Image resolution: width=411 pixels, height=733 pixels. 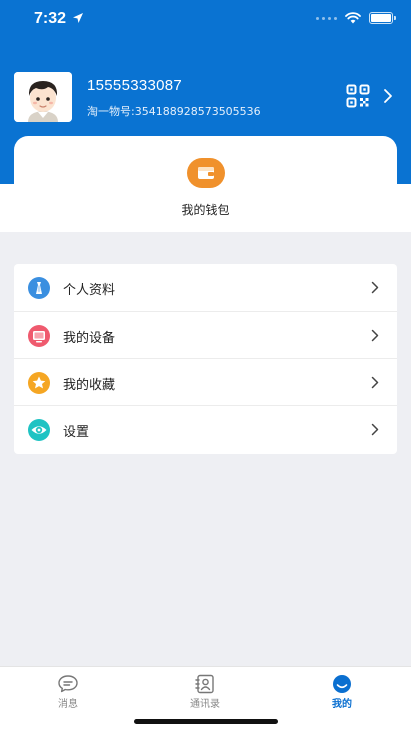 I want to click on wallet-label: 我的钱包, so click(x=205, y=209).